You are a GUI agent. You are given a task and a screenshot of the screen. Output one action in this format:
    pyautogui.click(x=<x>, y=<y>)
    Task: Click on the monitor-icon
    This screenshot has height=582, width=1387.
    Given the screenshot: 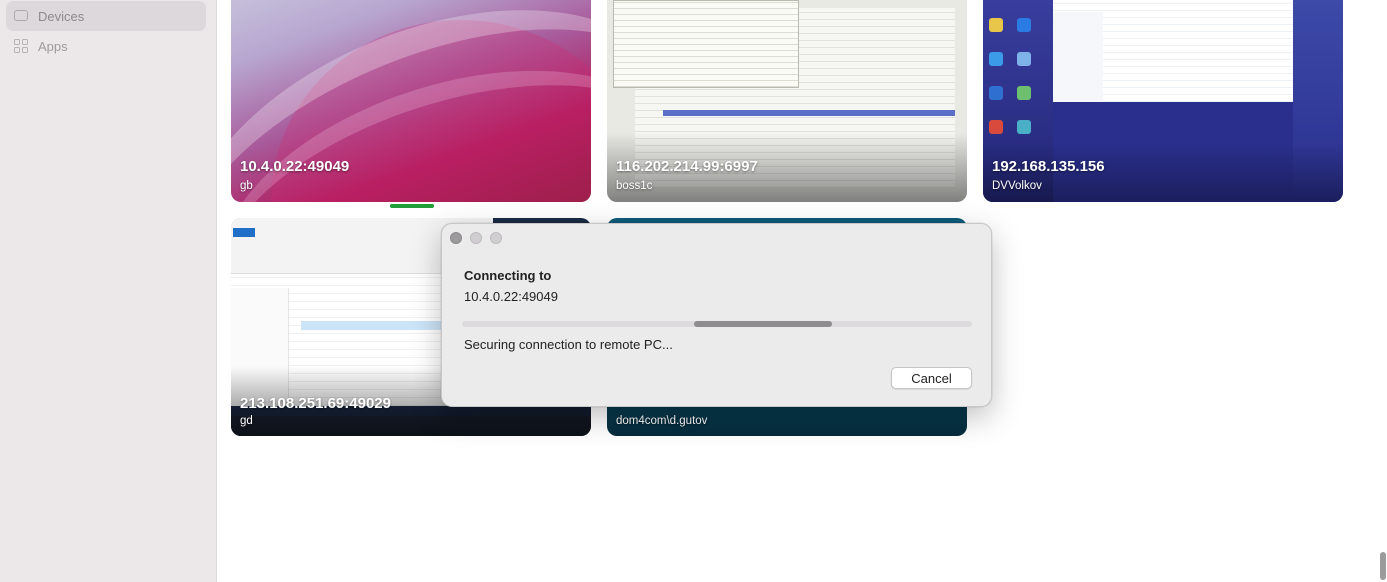 What is the action you would take?
    pyautogui.click(x=21, y=15)
    